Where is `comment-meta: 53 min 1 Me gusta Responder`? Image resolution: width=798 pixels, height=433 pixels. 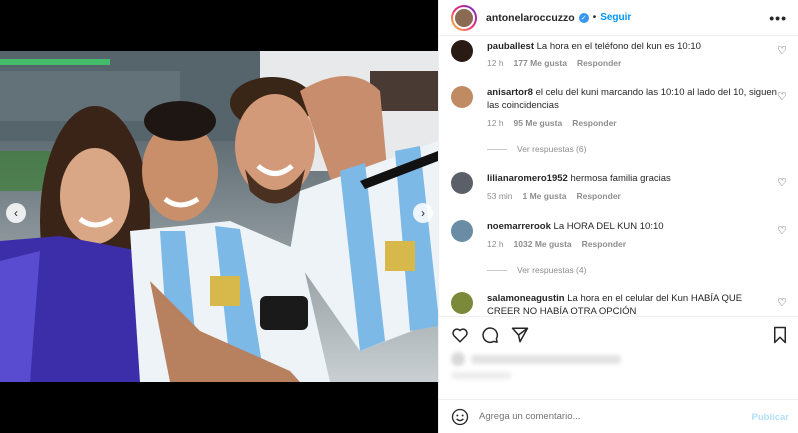
comment-meta: 53 min 1 Me gusta Responder is located at coordinates (554, 196).